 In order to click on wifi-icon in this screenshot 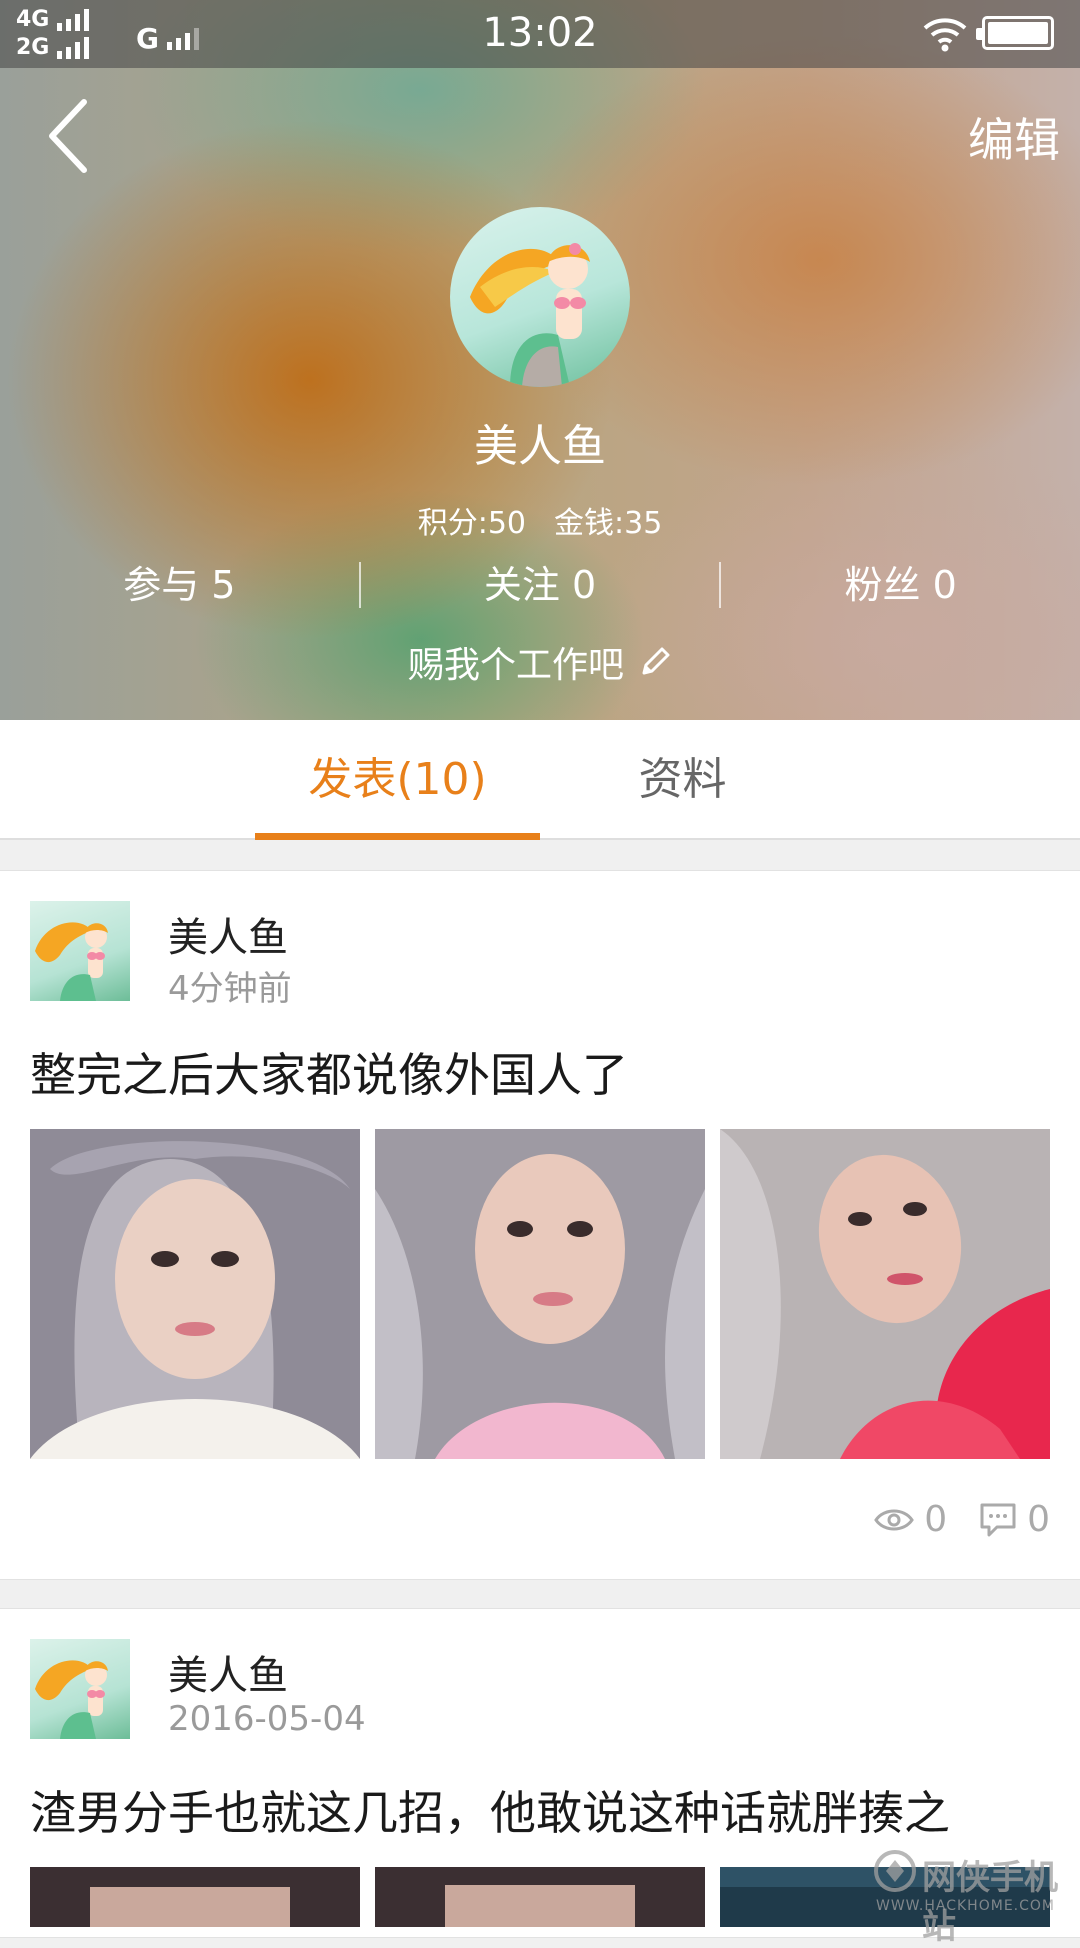, I will do `click(945, 35)`.